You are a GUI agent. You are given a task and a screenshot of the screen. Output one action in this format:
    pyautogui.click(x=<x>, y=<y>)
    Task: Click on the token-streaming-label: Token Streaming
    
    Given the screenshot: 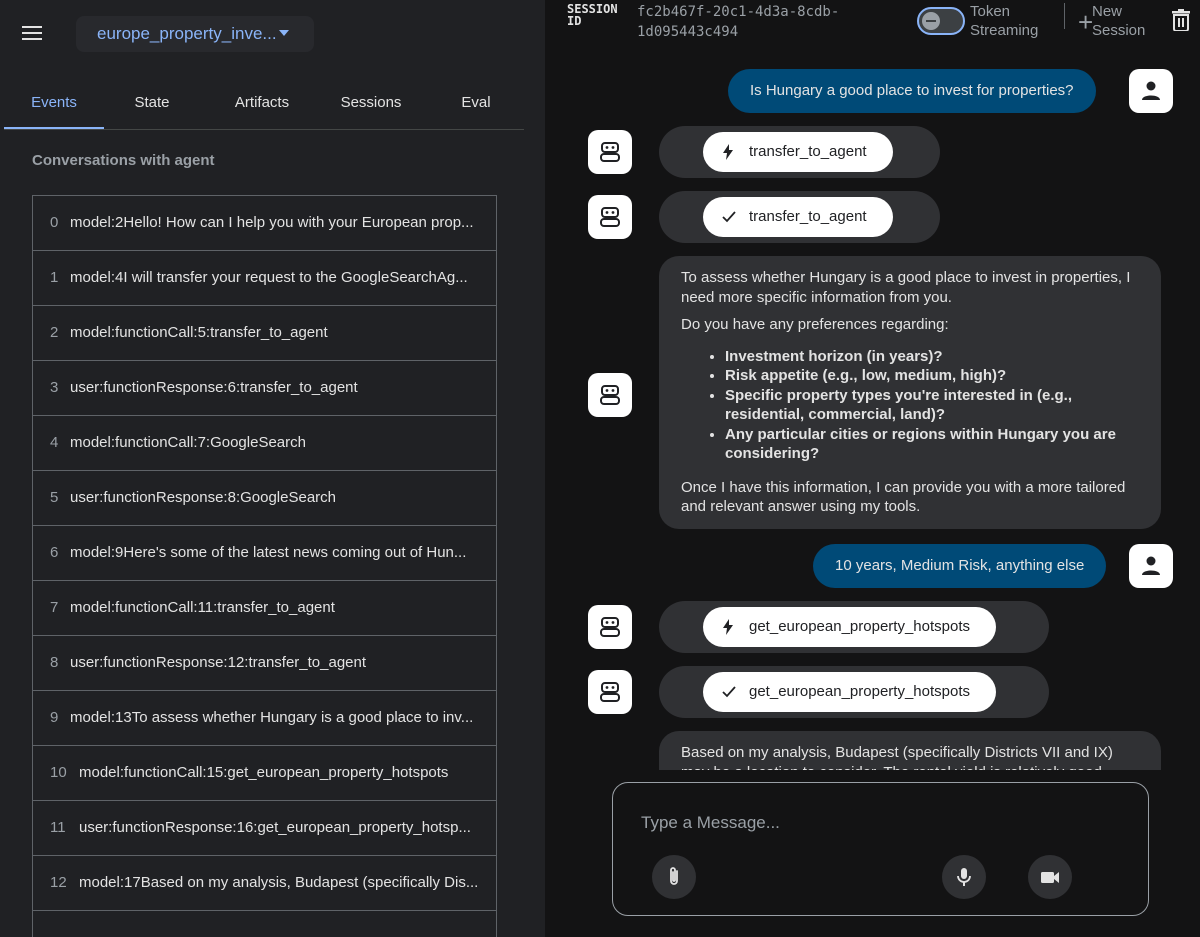 What is the action you would take?
    pyautogui.click(x=1004, y=21)
    